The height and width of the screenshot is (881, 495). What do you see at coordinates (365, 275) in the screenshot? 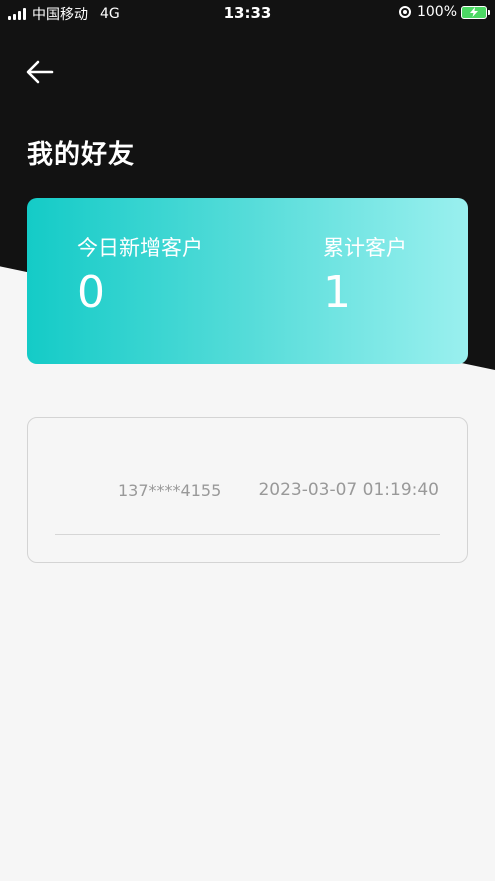
I see `stat-total: 累计客户 1` at bounding box center [365, 275].